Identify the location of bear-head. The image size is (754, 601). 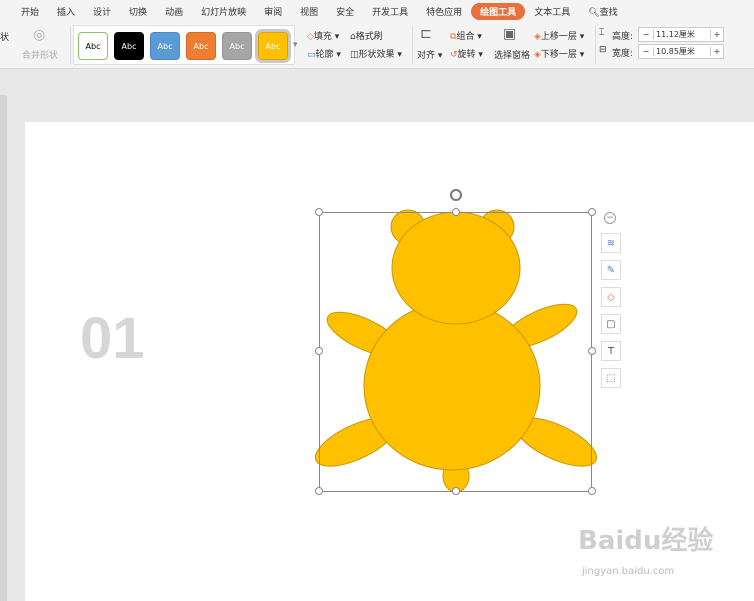
(456, 268).